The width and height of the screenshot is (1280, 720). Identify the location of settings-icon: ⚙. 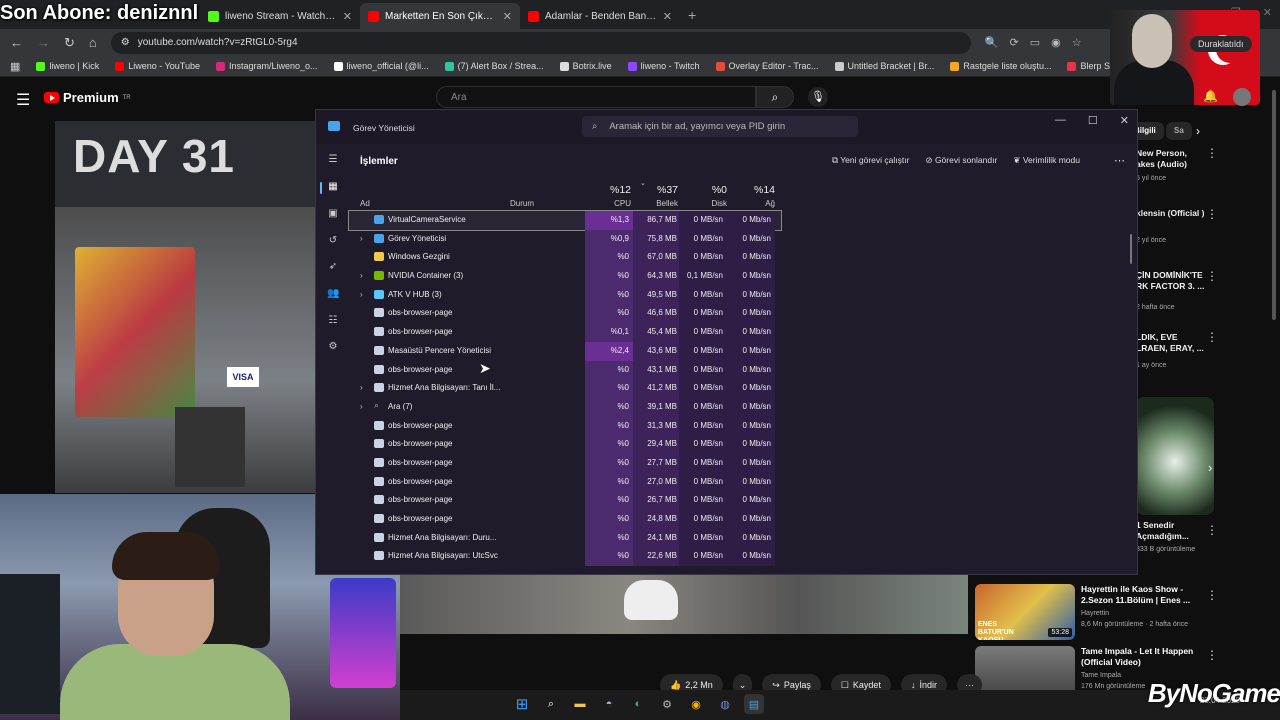
(667, 704).